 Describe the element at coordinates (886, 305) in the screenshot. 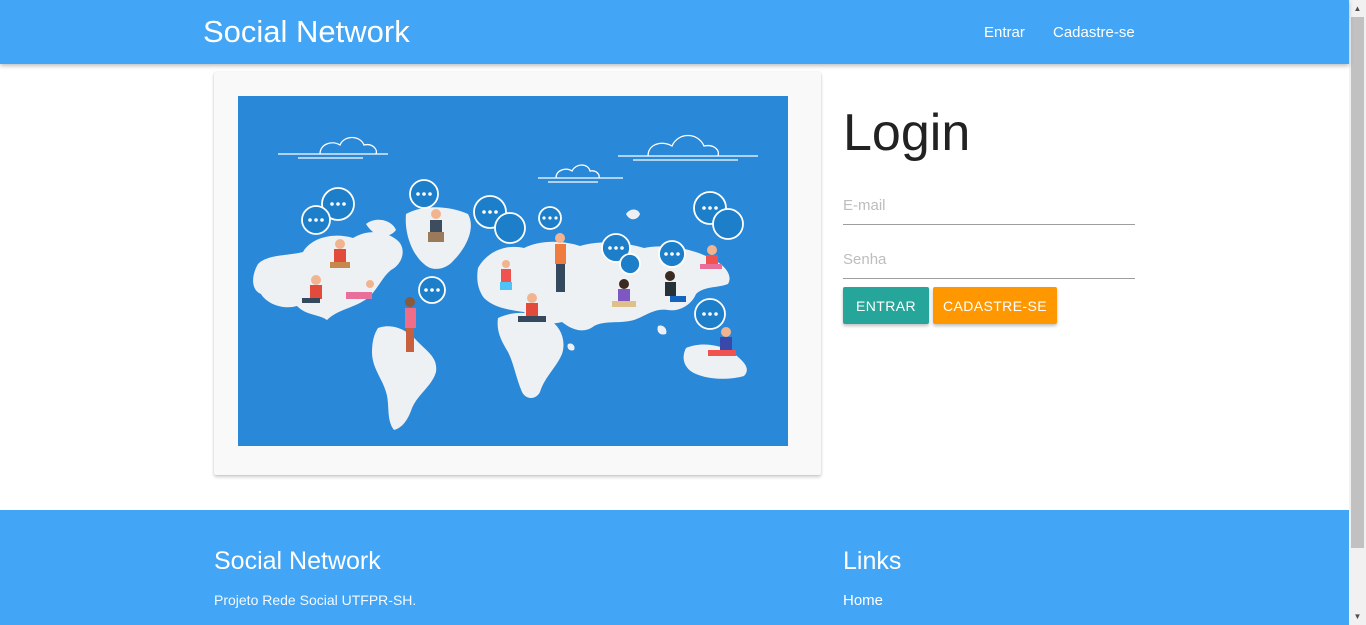

I see `entrar-button: ENTRAR` at that location.